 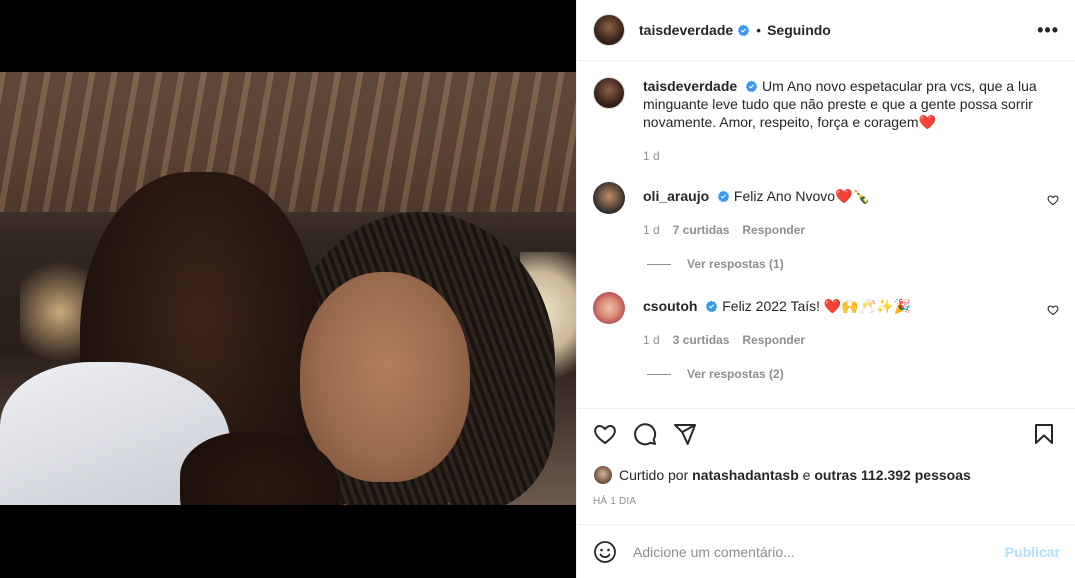 I want to click on liker-avatar, so click(x=603, y=475).